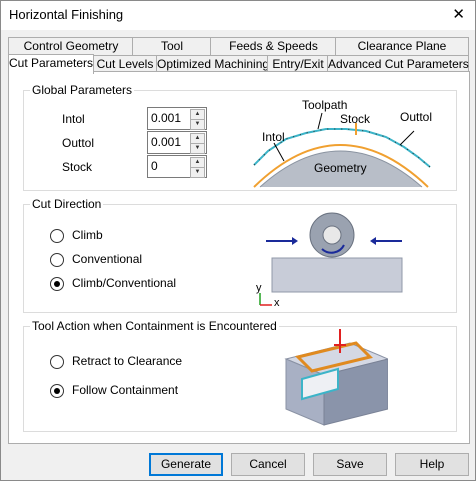 The height and width of the screenshot is (481, 476). What do you see at coordinates (350, 464) in the screenshot?
I see `save-button: Save` at bounding box center [350, 464].